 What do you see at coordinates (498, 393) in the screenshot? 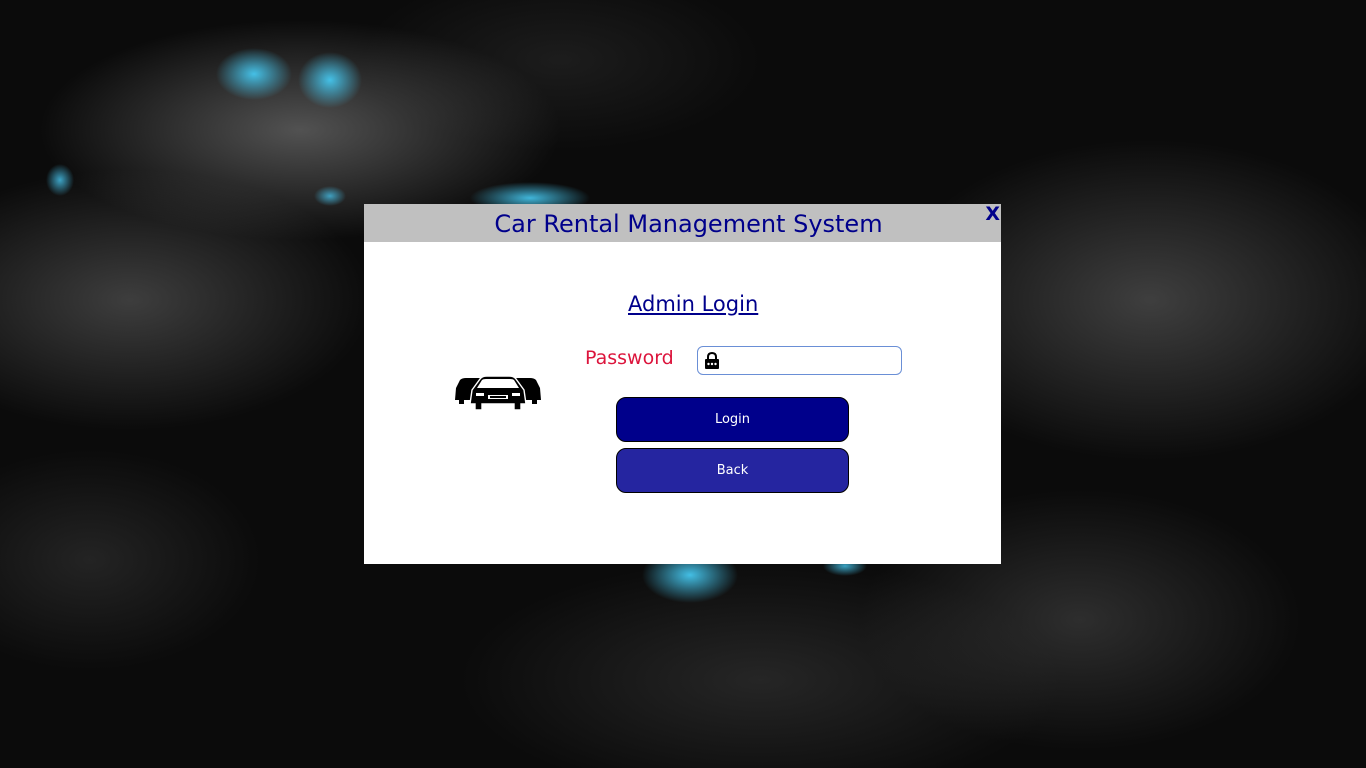
I see `cars-icon` at bounding box center [498, 393].